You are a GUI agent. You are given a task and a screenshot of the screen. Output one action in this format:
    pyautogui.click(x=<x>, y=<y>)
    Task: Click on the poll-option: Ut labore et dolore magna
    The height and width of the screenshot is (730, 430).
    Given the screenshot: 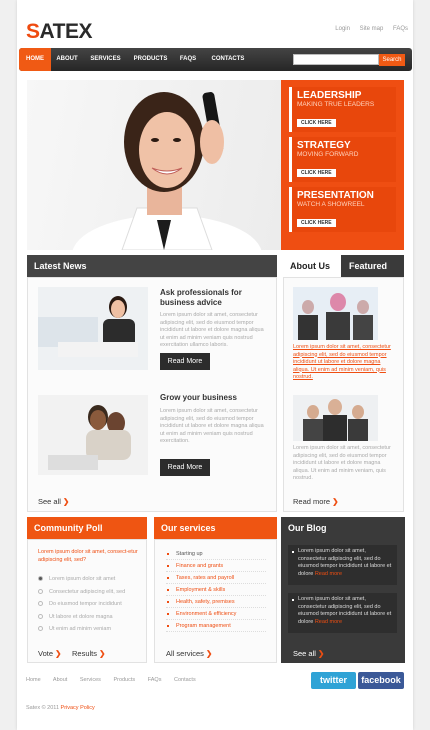 What is the action you would take?
    pyautogui.click(x=88, y=617)
    